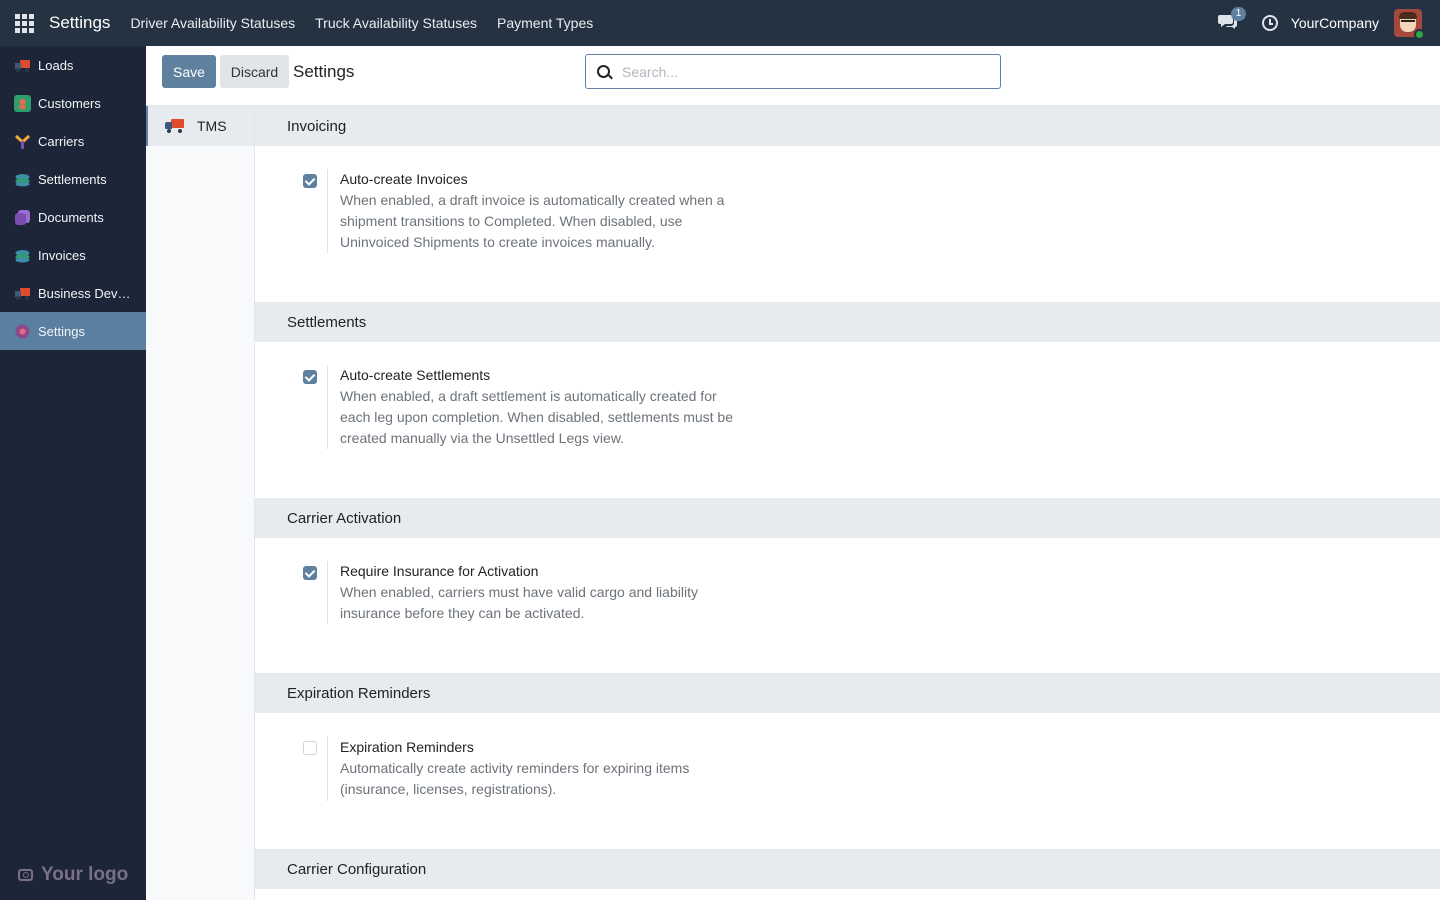 This screenshot has width=1440, height=900. I want to click on company-switcher: YourCompany, so click(1335, 23).